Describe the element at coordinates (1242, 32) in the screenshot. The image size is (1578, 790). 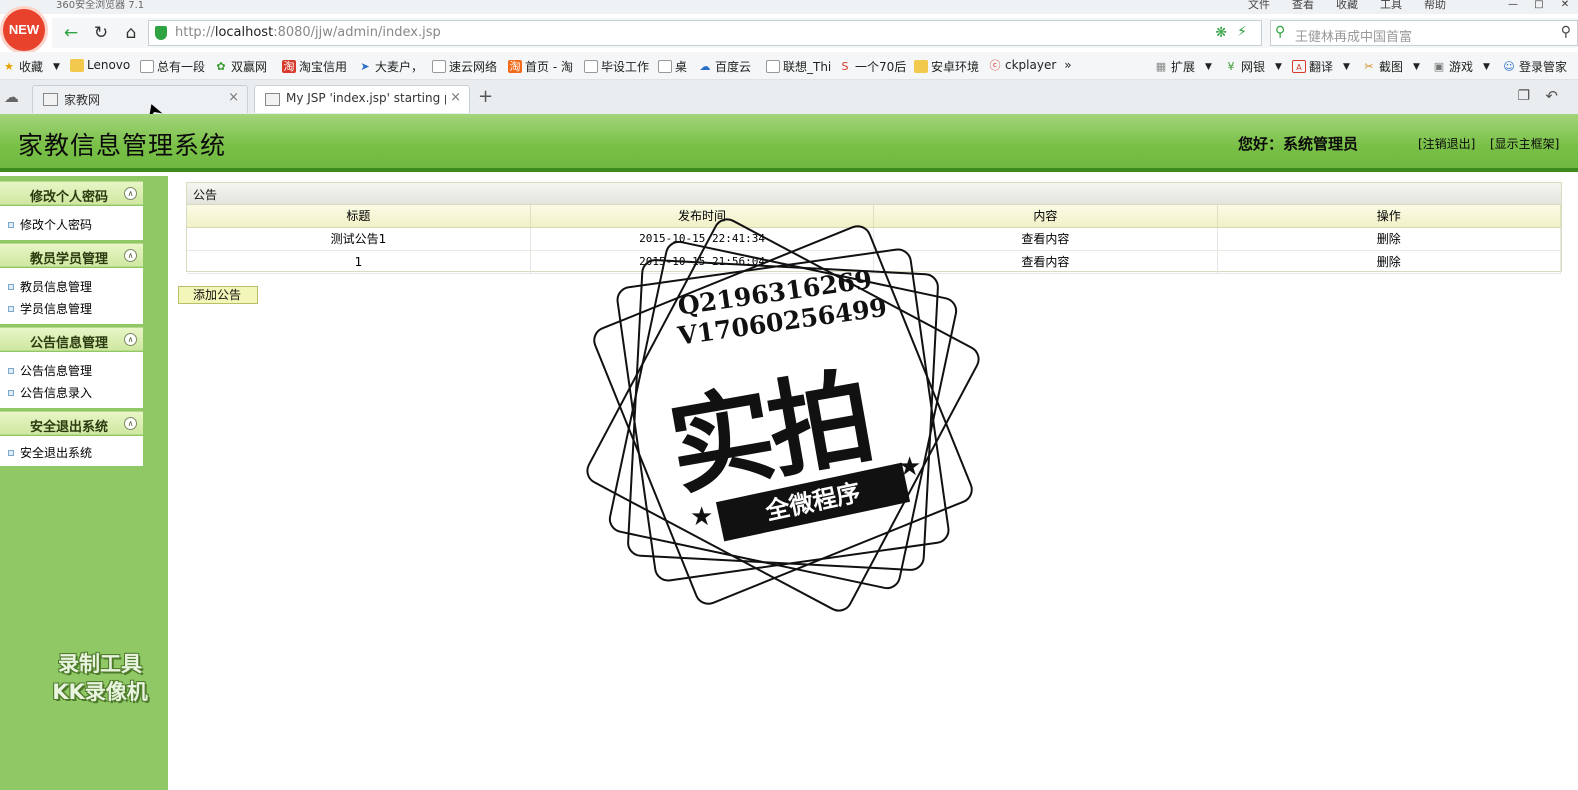
I see `lightning-icon: ⚡` at that location.